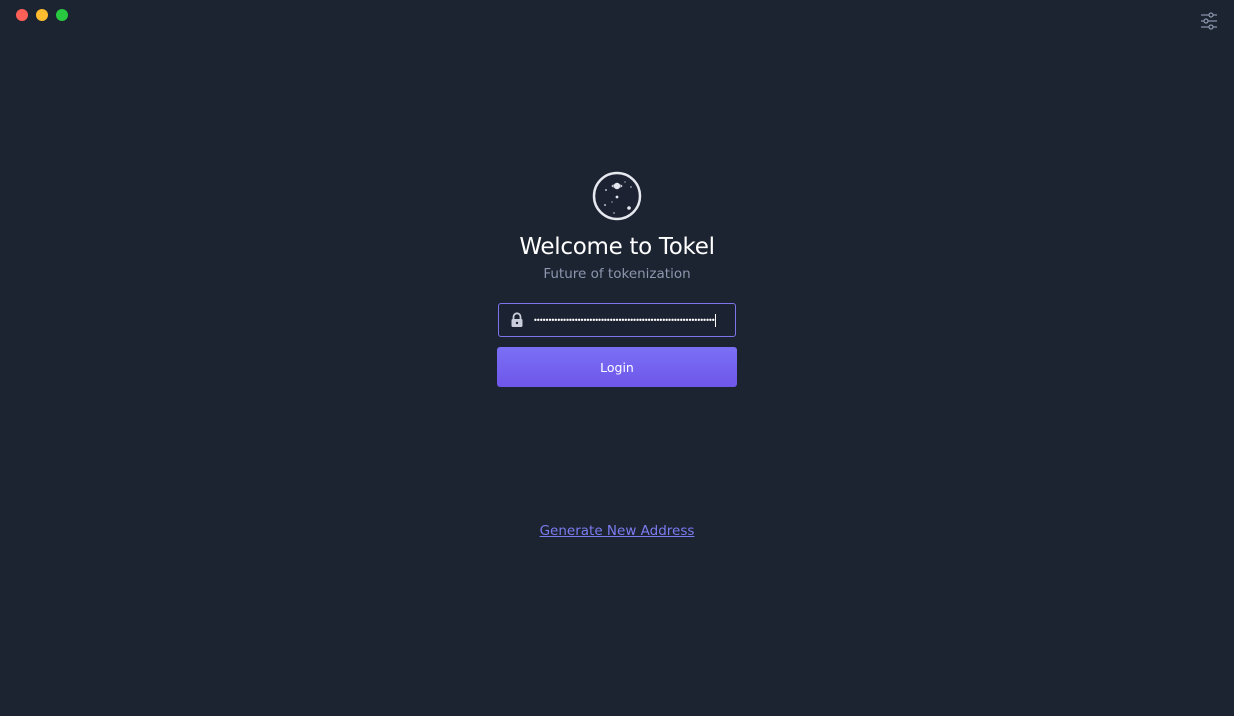  What do you see at coordinates (617, 367) in the screenshot?
I see `login-button: Login` at bounding box center [617, 367].